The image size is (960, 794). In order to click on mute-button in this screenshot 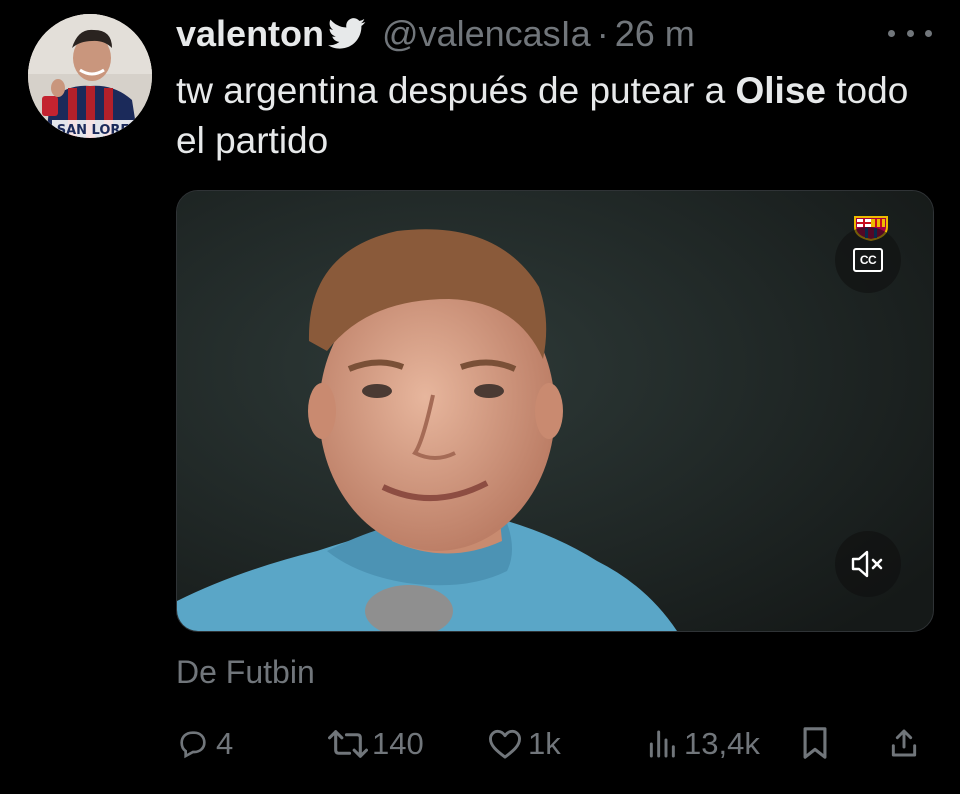, I will do `click(868, 564)`.